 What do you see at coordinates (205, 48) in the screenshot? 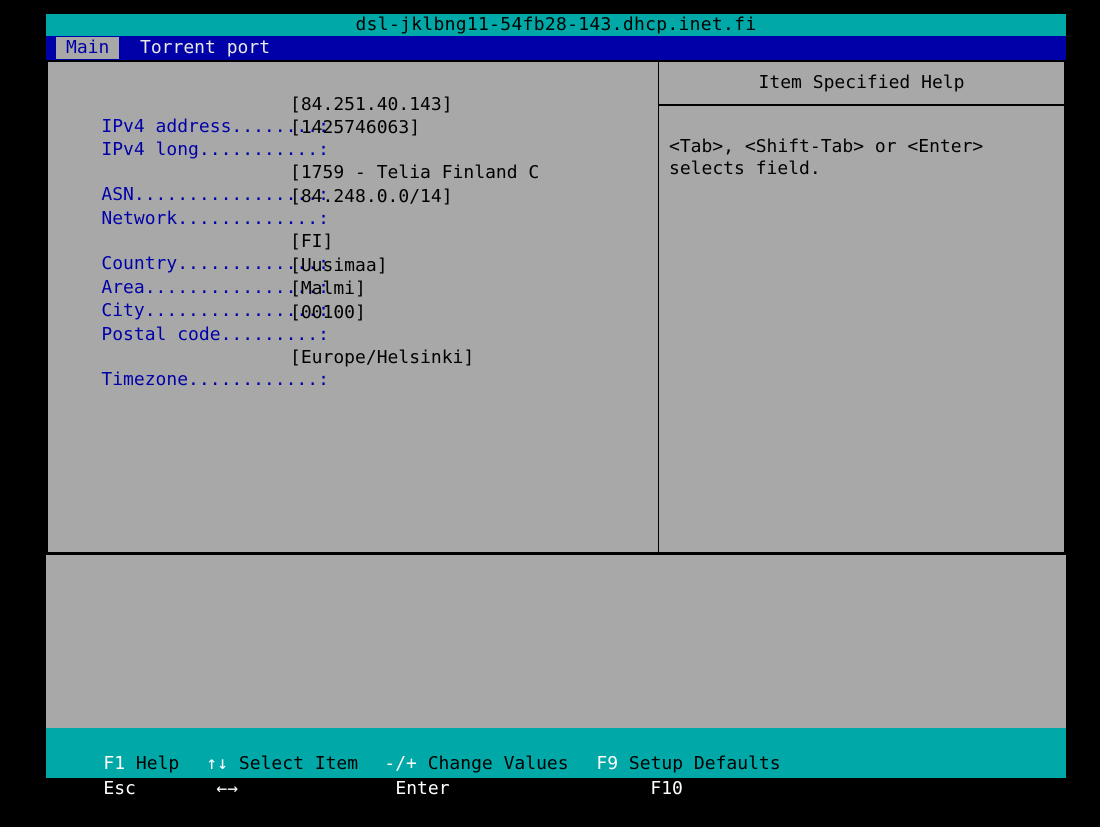
I see `menu-tab-torrent-port: Torrent port` at bounding box center [205, 48].